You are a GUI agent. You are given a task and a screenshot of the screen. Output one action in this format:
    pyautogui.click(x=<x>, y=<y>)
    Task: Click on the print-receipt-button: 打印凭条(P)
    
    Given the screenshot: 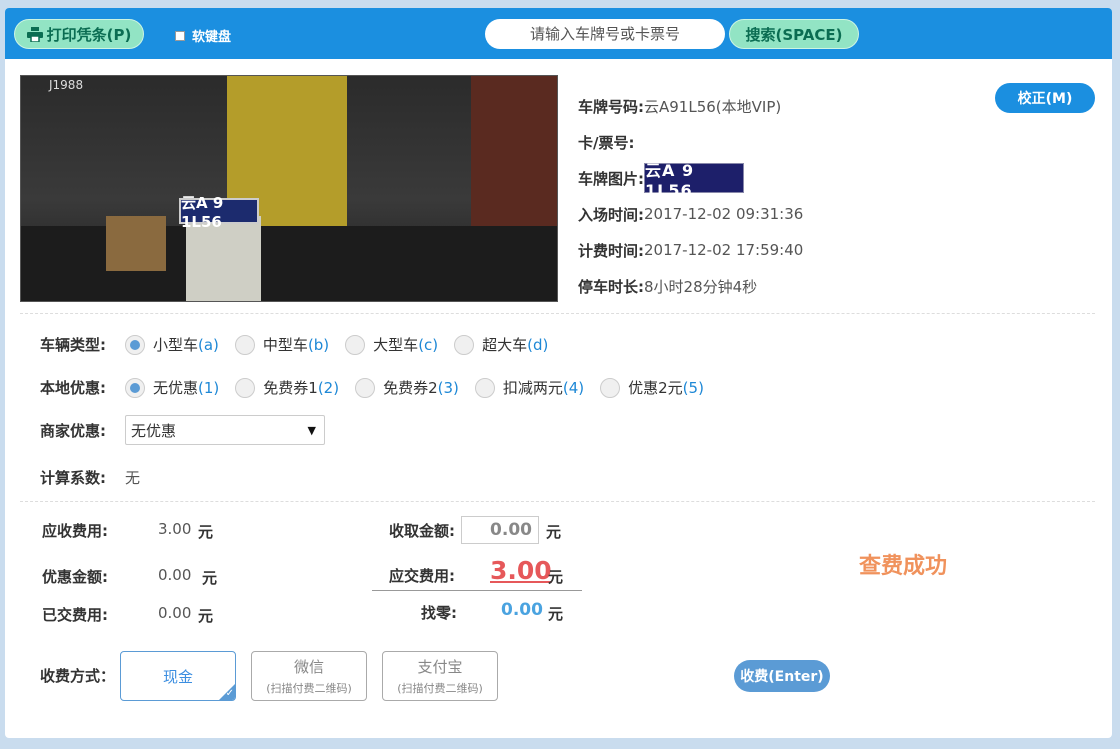 What is the action you would take?
    pyautogui.click(x=79, y=34)
    